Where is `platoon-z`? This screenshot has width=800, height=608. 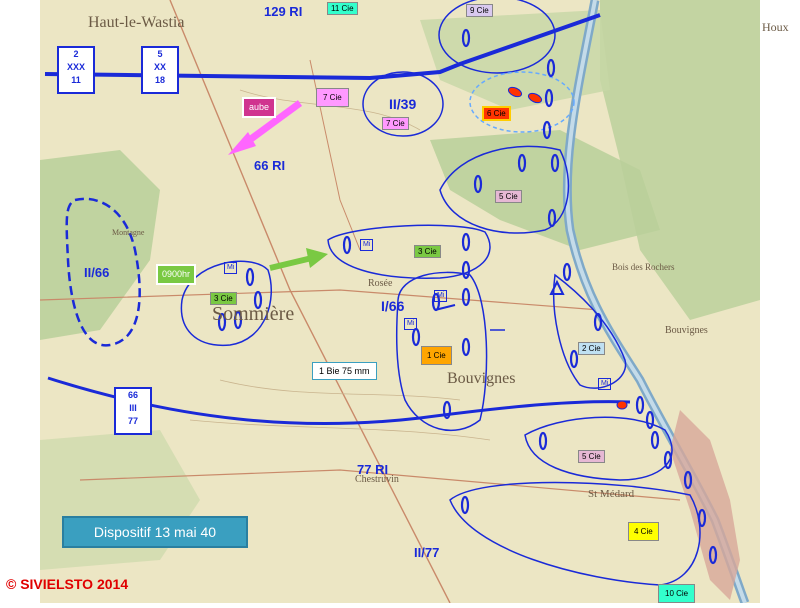 platoon-z is located at coordinates (668, 460).